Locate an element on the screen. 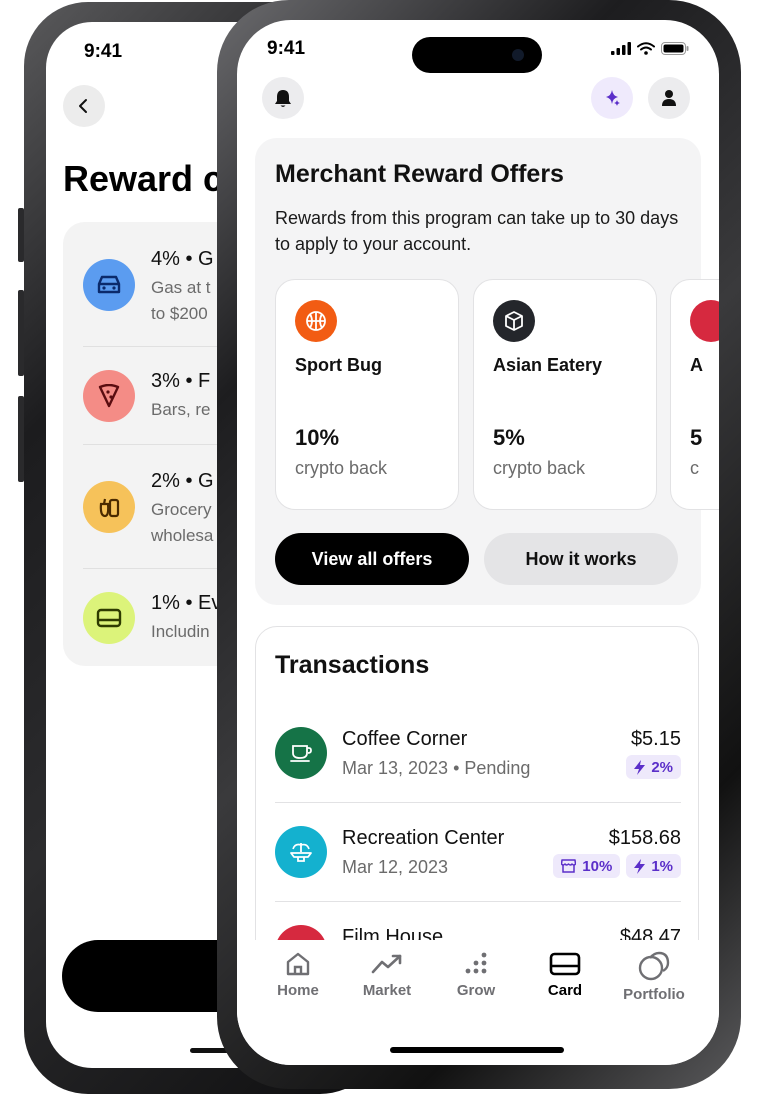 This screenshot has width=768, height=1099. reward-badges: 10% 1% is located at coordinates (617, 866).